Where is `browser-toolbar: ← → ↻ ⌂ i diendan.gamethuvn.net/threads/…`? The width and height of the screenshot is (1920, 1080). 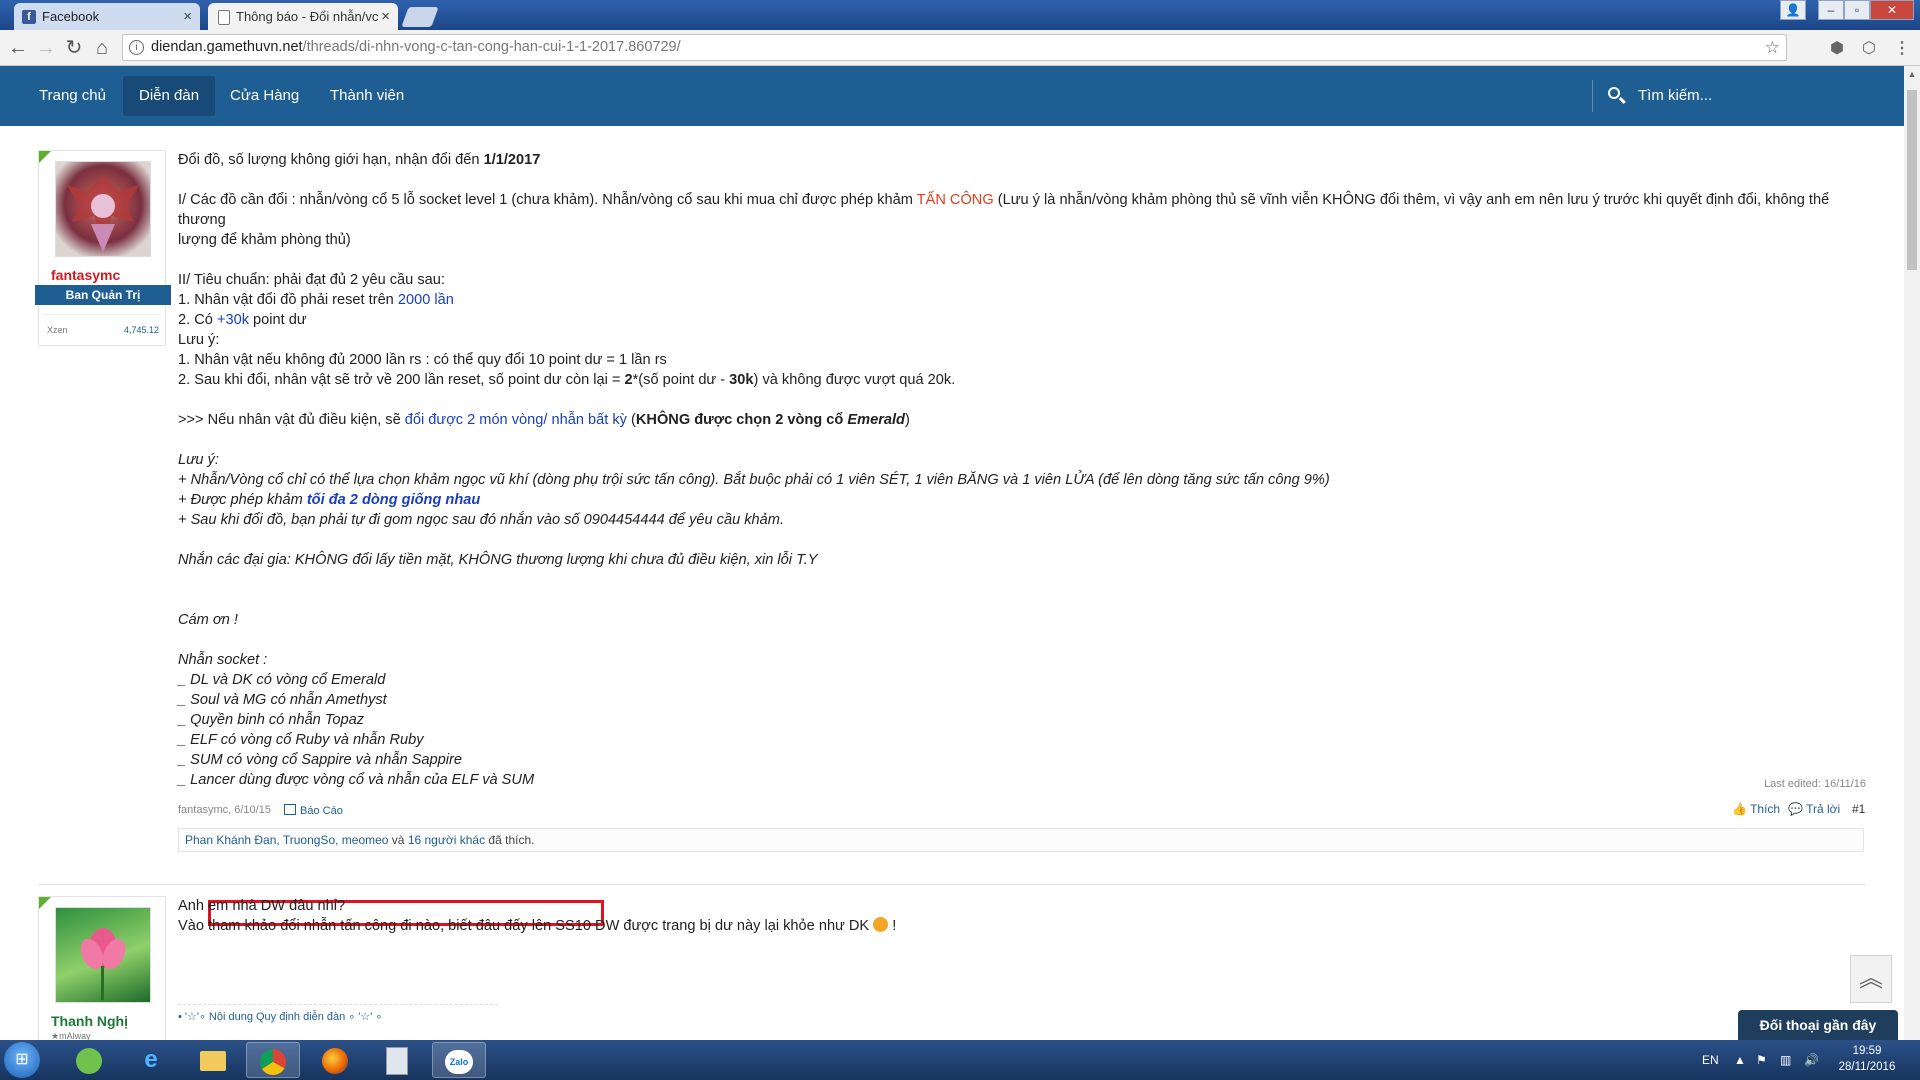
browser-toolbar: ← → ↻ ⌂ i diendan.gamethuvn.net/threads/… is located at coordinates (960, 48).